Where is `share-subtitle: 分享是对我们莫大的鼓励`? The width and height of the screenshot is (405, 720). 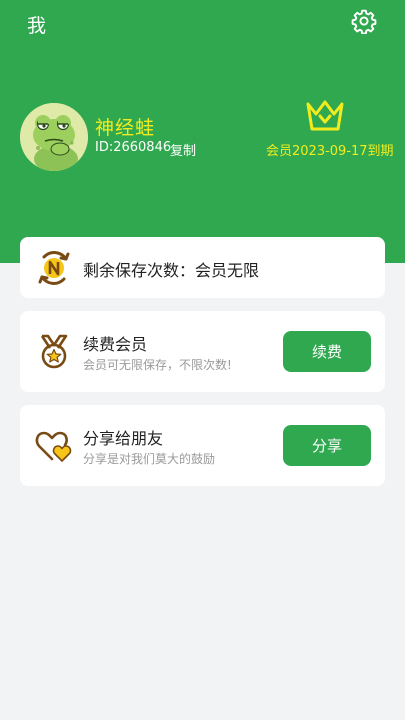 share-subtitle: 分享是对我们莫大的鼓励 is located at coordinates (149, 459).